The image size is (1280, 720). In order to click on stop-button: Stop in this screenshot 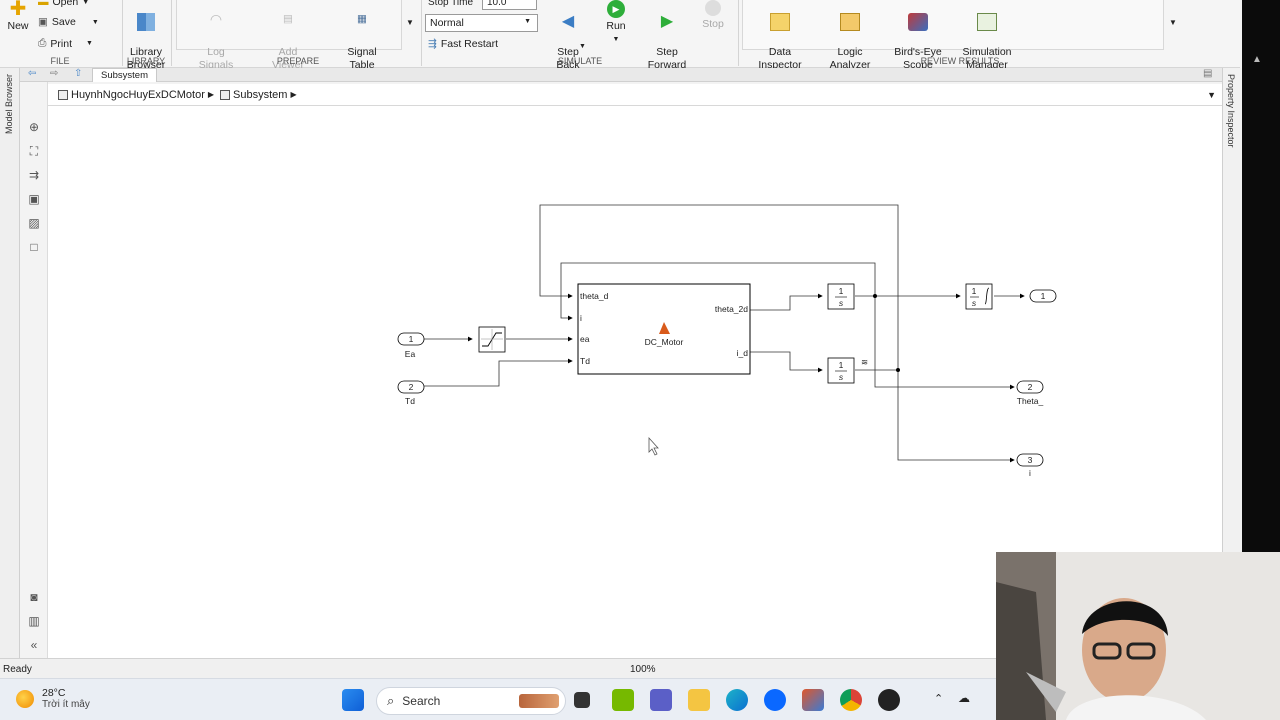, I will do `click(713, 15)`.